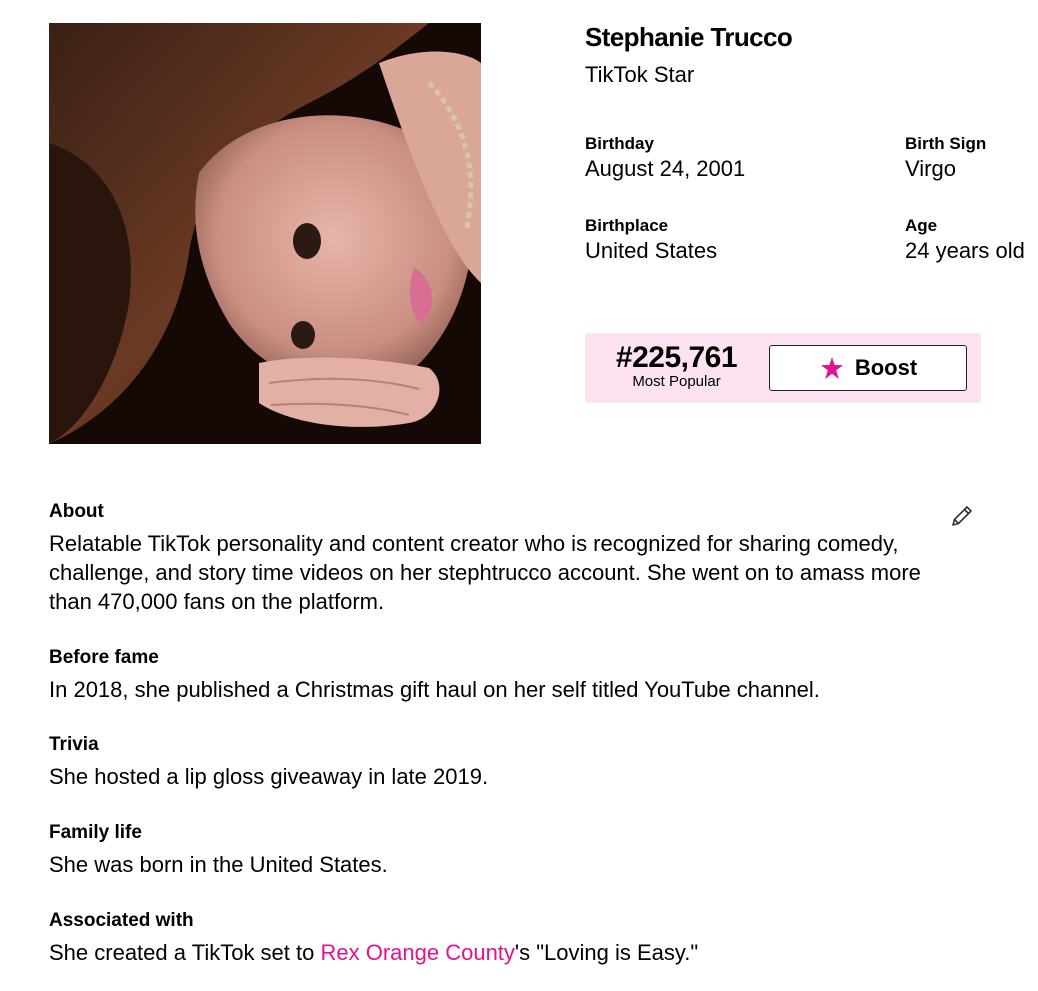 This screenshot has width=1038, height=991. Describe the element at coordinates (104, 657) in the screenshot. I see `before-fame-title: Before fame` at that location.